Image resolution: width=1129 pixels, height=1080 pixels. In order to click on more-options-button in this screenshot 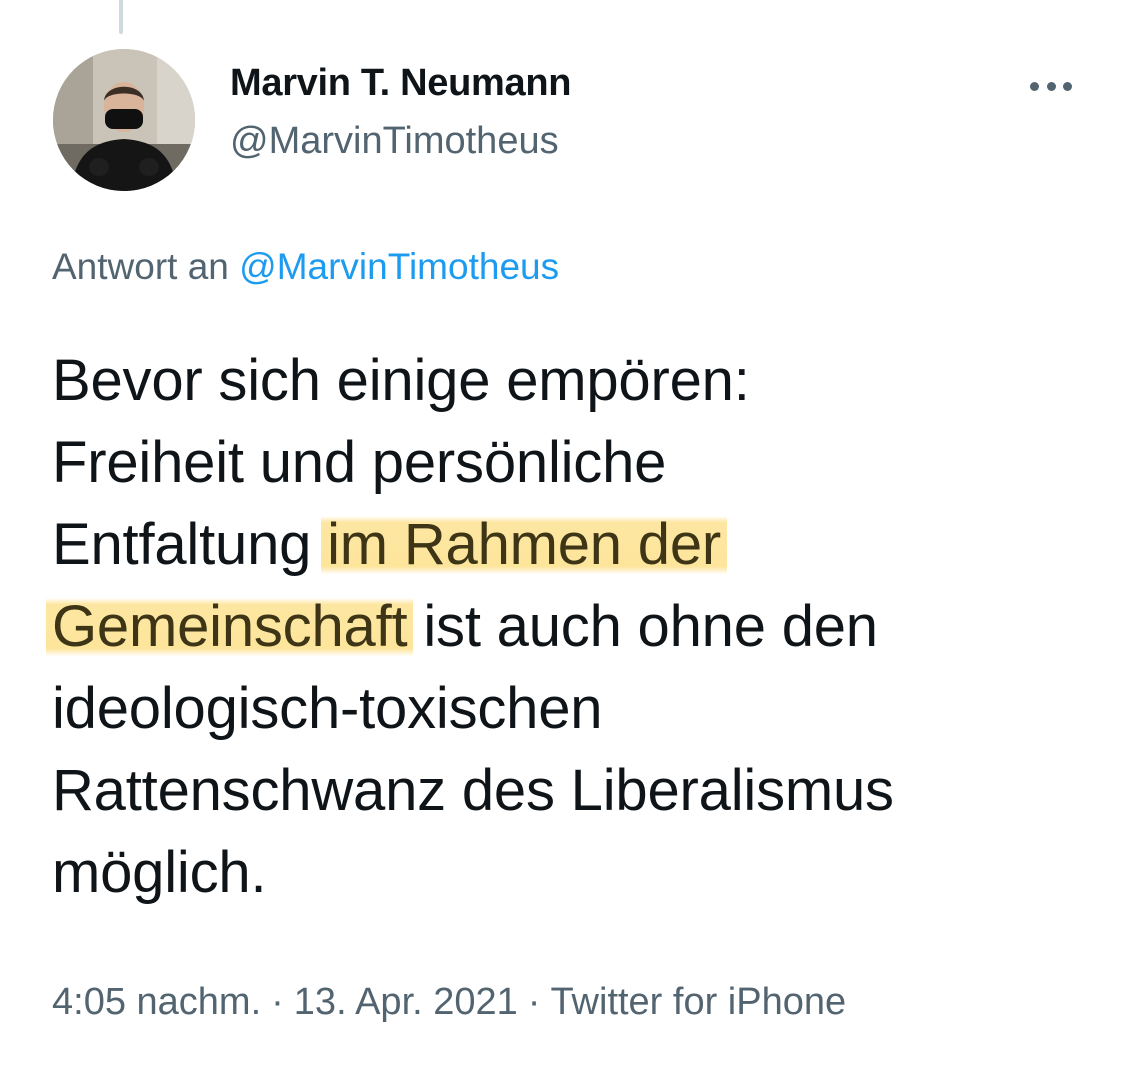, I will do `click(1051, 86)`.